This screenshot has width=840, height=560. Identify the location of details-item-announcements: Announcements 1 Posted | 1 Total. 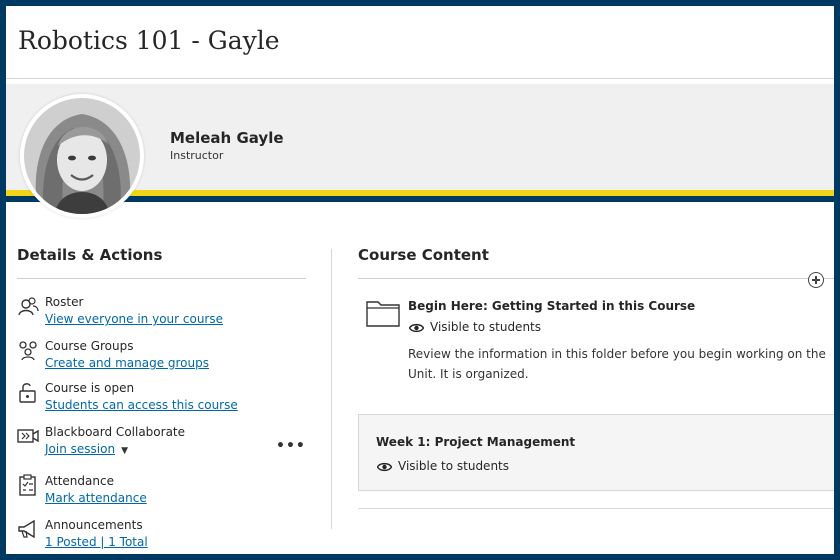
(167, 536).